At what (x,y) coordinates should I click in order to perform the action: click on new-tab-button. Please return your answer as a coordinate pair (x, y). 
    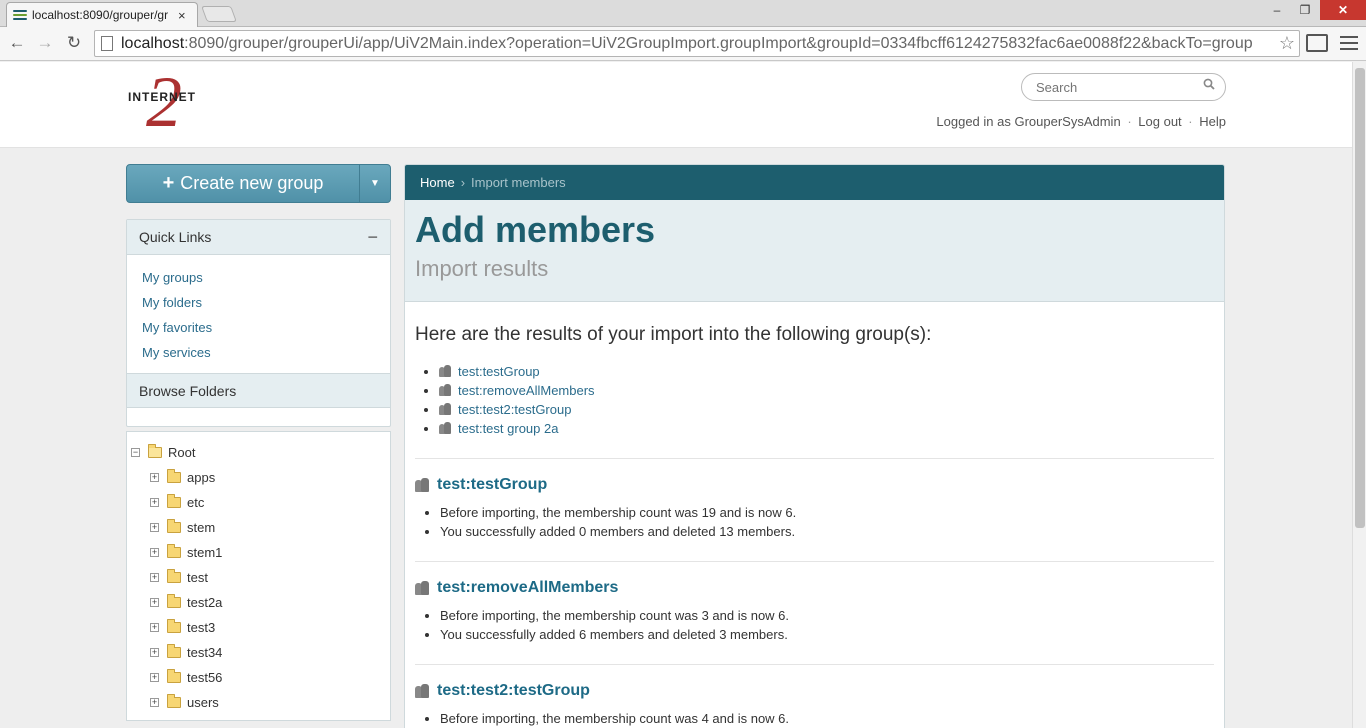
    Looking at the image, I should click on (219, 14).